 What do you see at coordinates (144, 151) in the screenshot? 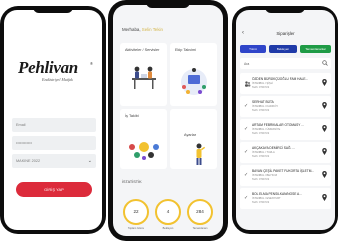
I see `group-illustration-icon` at bounding box center [144, 151].